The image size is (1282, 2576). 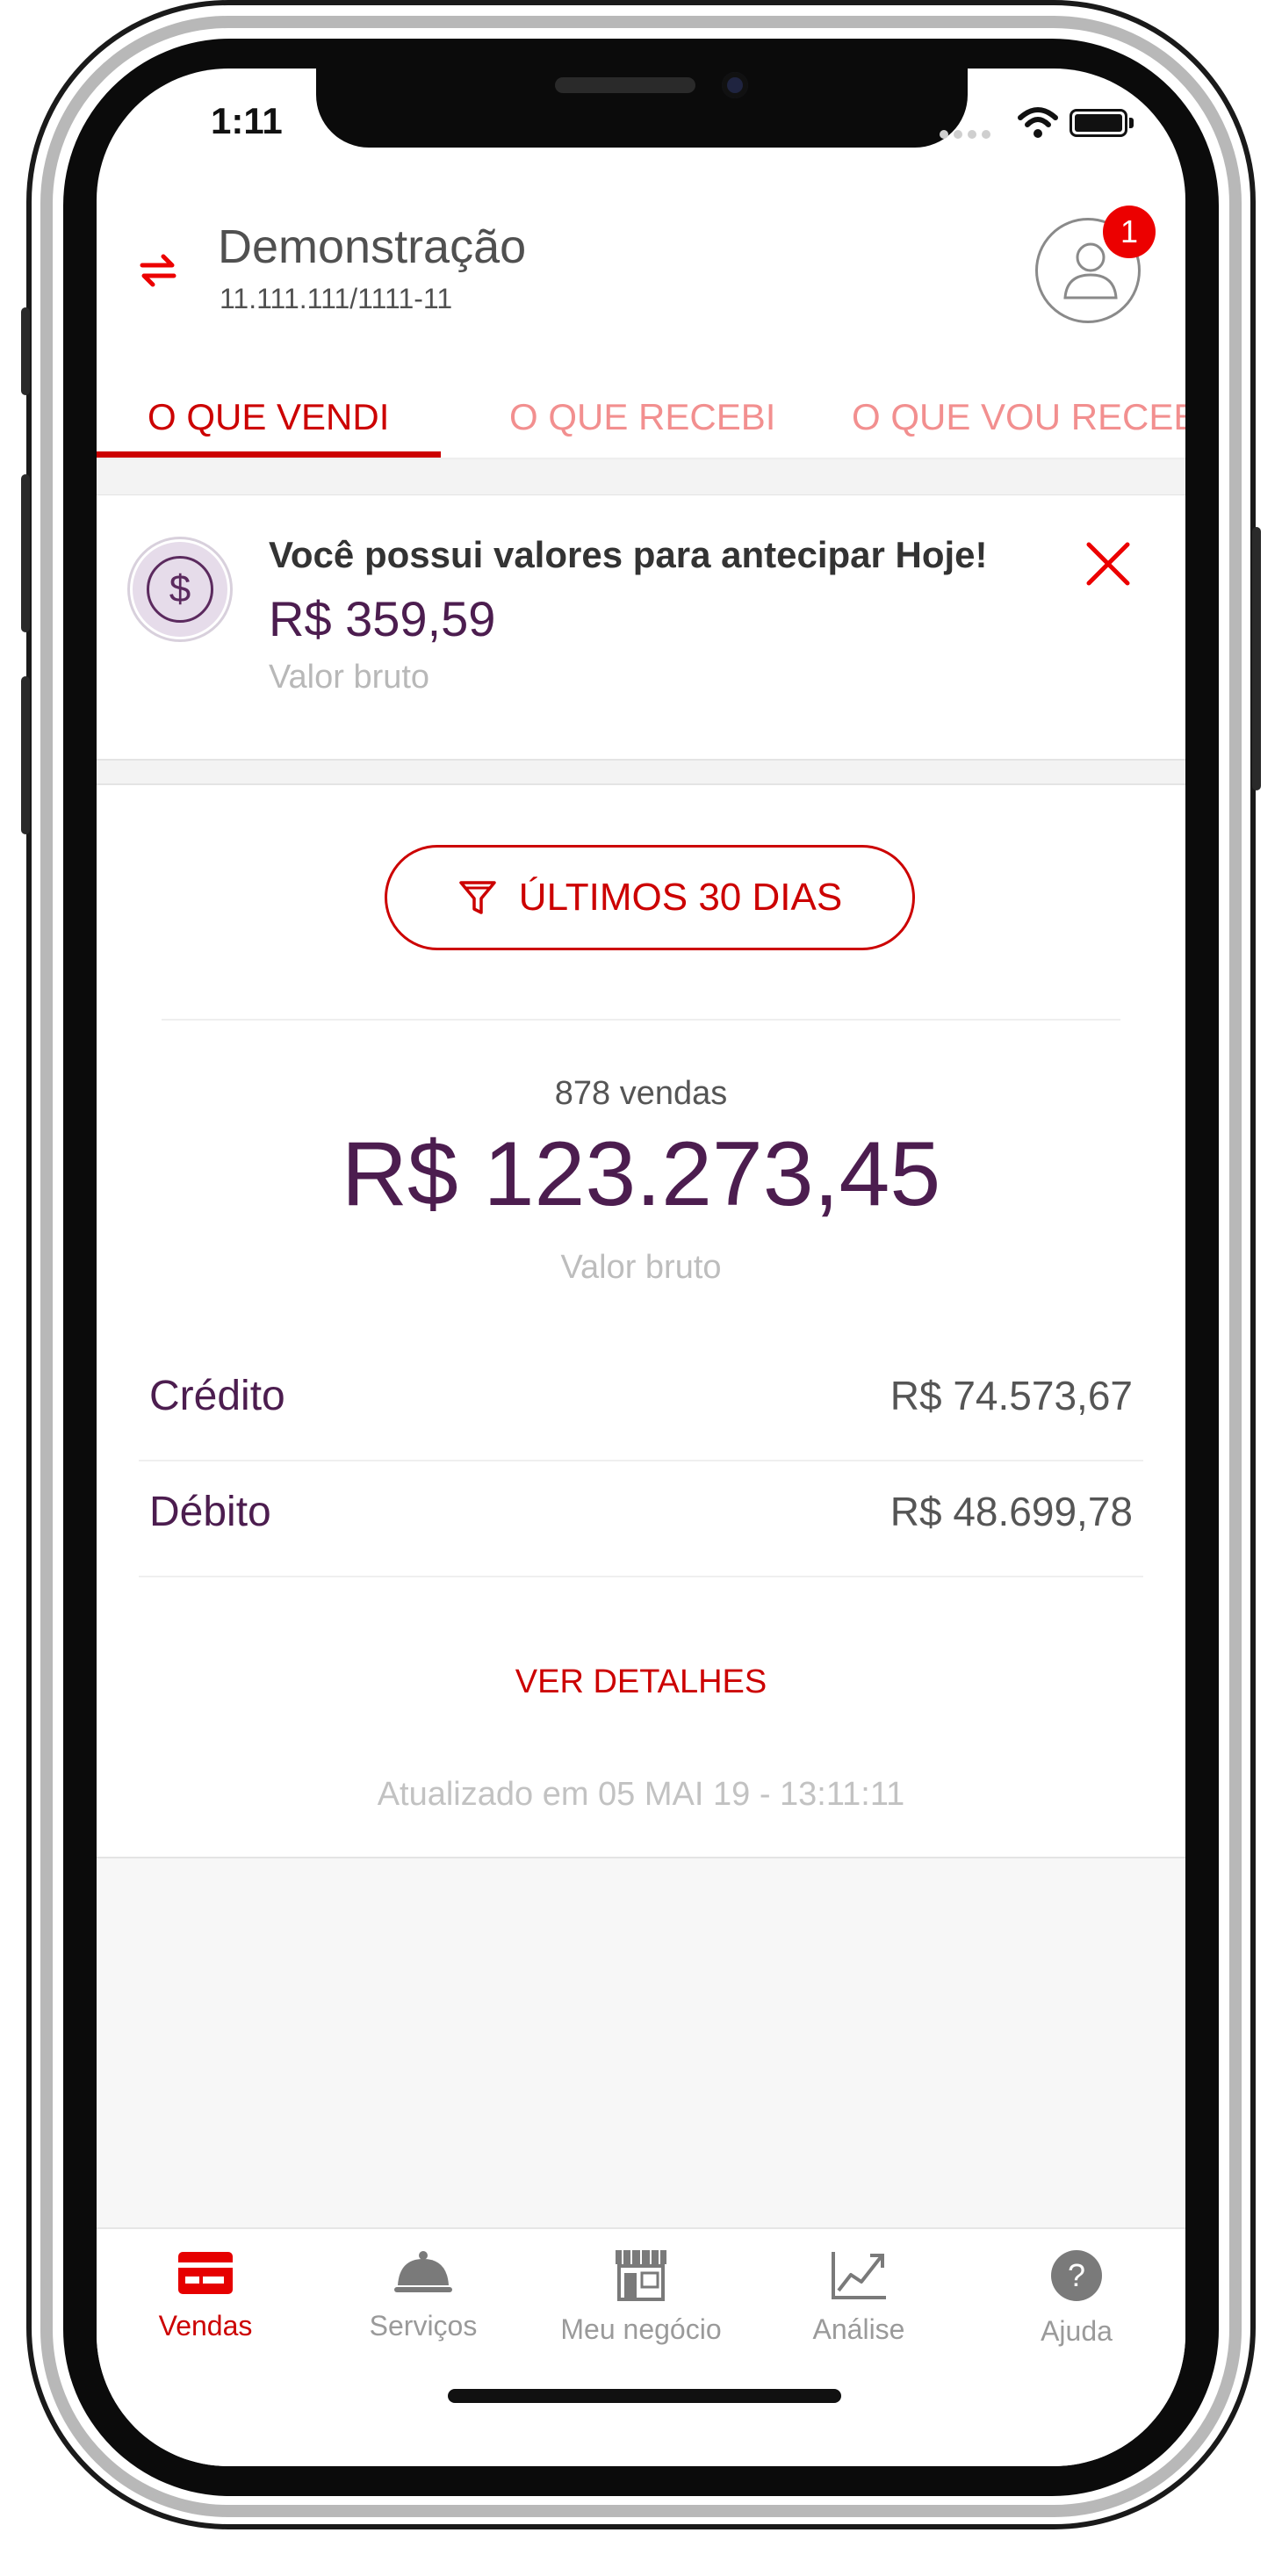 What do you see at coordinates (641, 2329) in the screenshot?
I see `nav-label: Meu negócio` at bounding box center [641, 2329].